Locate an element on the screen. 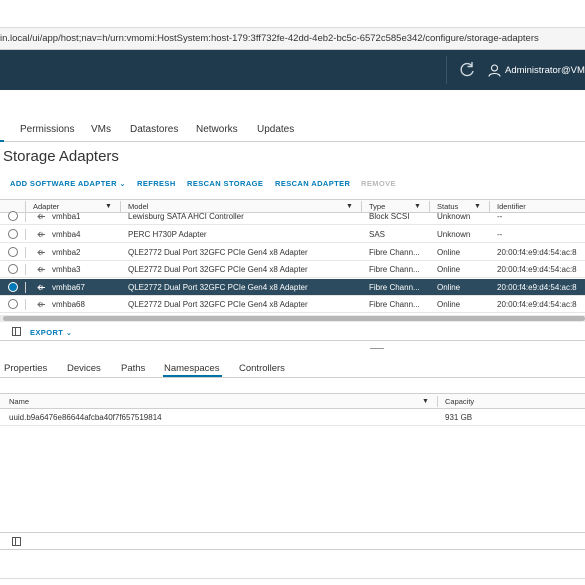 This screenshot has width=585, height=585. user-menu: Administrator@VMV is located at coordinates (536, 70).